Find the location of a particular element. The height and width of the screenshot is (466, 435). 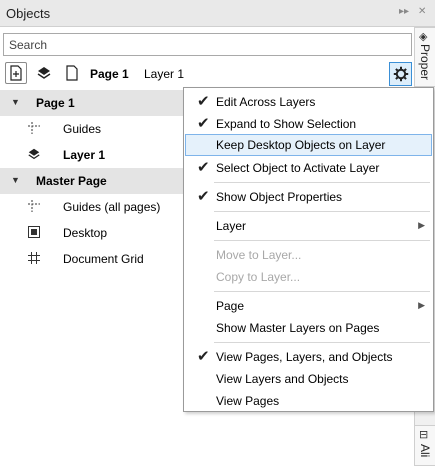

current-page-label: Page 1 is located at coordinates (109, 74).